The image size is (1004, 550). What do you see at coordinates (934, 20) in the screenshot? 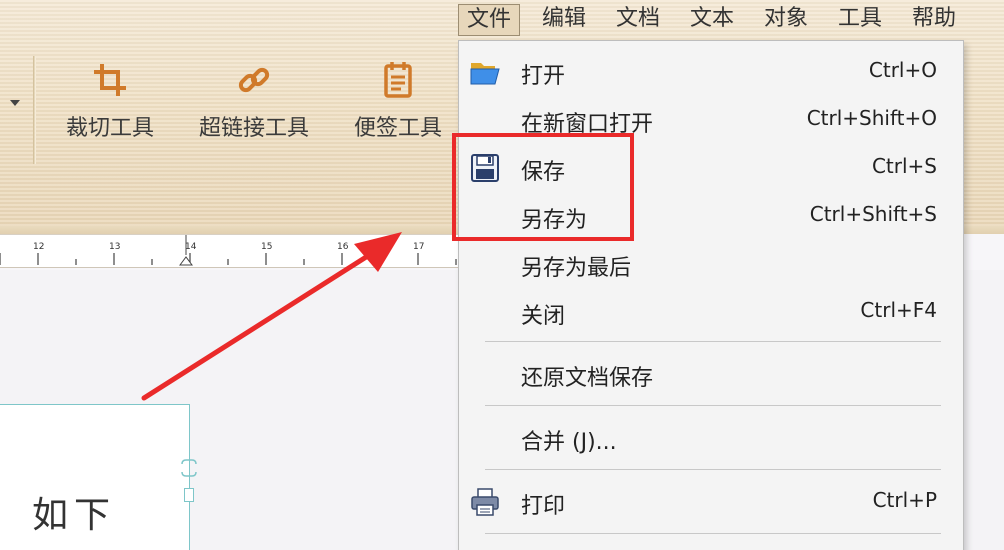
I see `menu-help: 帮助` at bounding box center [934, 20].